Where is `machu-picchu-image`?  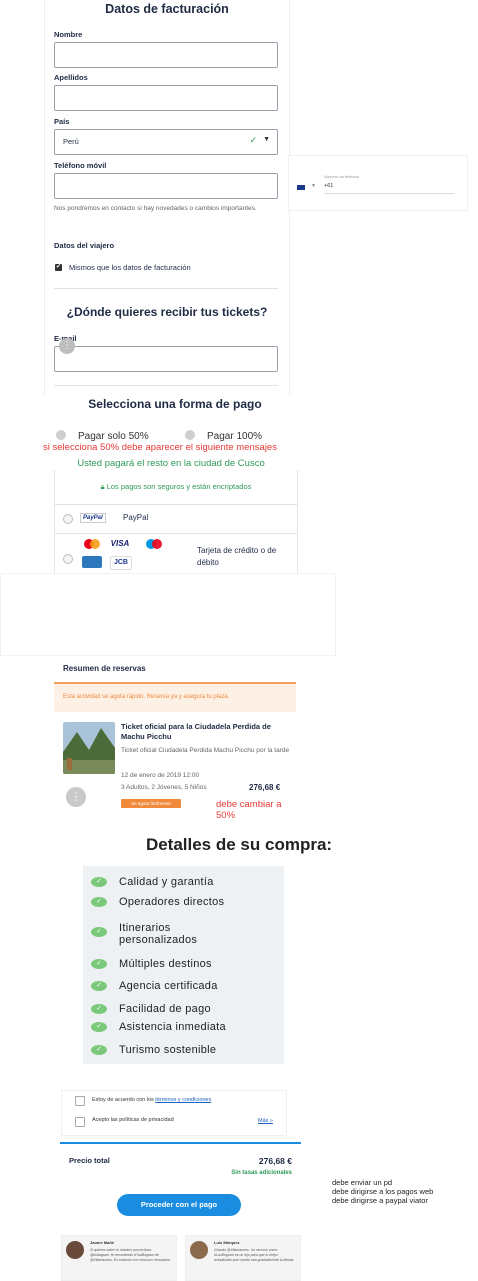
machu-picchu-image is located at coordinates (89, 748).